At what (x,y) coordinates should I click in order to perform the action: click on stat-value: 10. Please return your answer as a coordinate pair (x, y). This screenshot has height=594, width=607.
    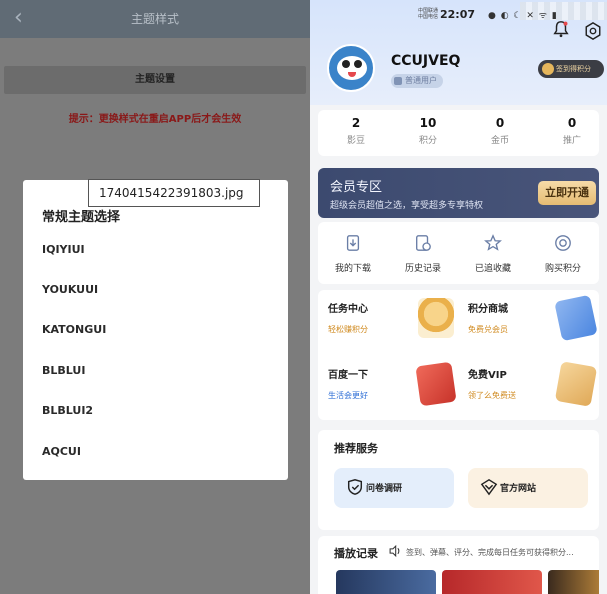
    Looking at the image, I should click on (428, 123).